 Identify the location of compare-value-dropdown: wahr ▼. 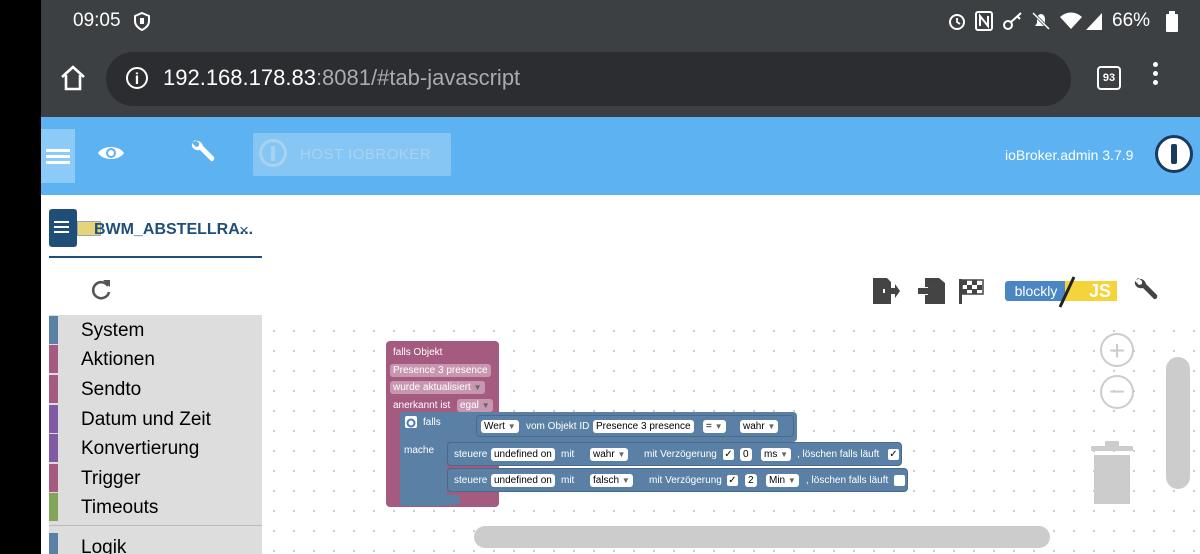
(759, 426).